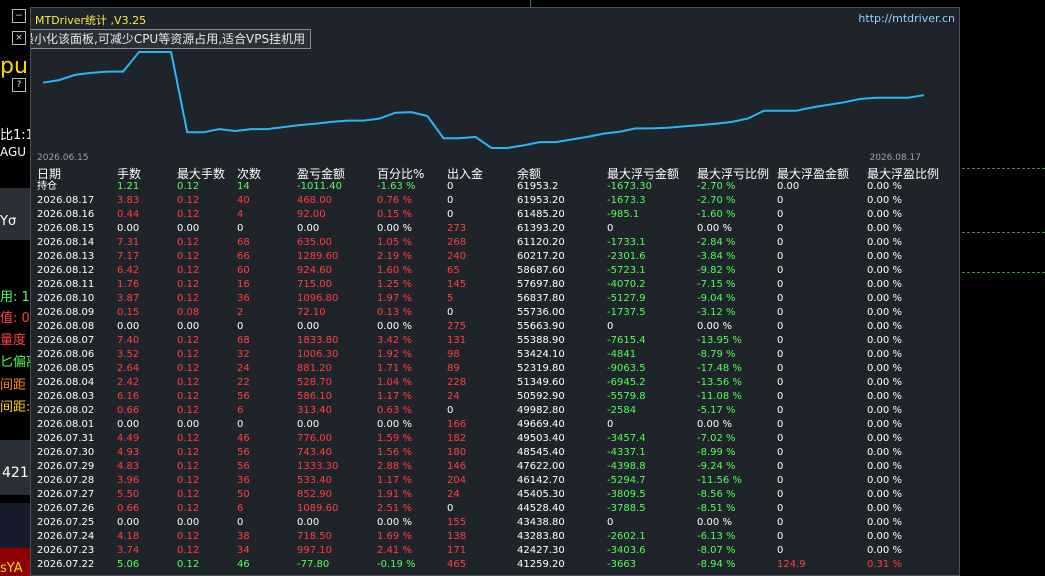  What do you see at coordinates (541, 382) in the screenshot?
I see `table-cell: 51349.60` at bounding box center [541, 382].